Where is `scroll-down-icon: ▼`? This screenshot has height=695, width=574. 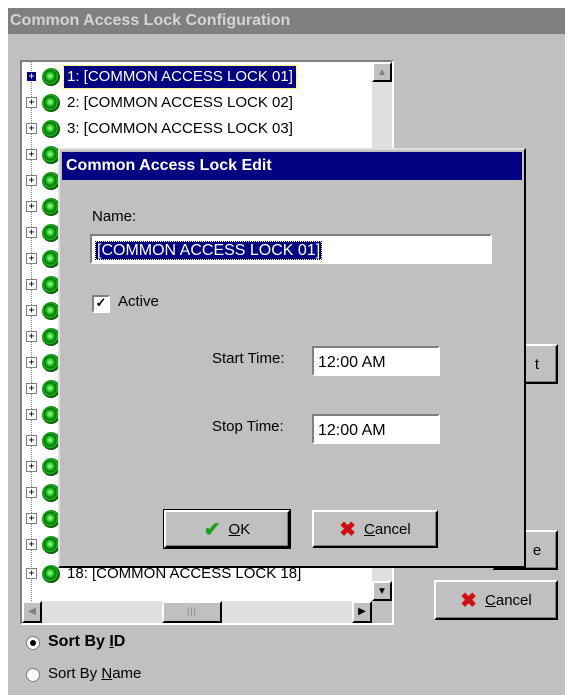 scroll-down-icon: ▼ is located at coordinates (382, 591).